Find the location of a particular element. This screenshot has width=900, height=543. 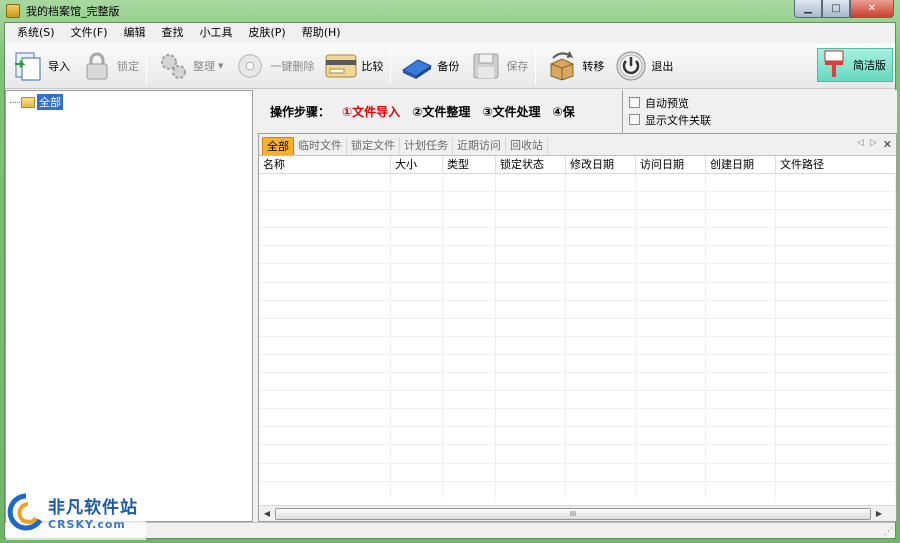

col-type: 类型 is located at coordinates (469, 165).